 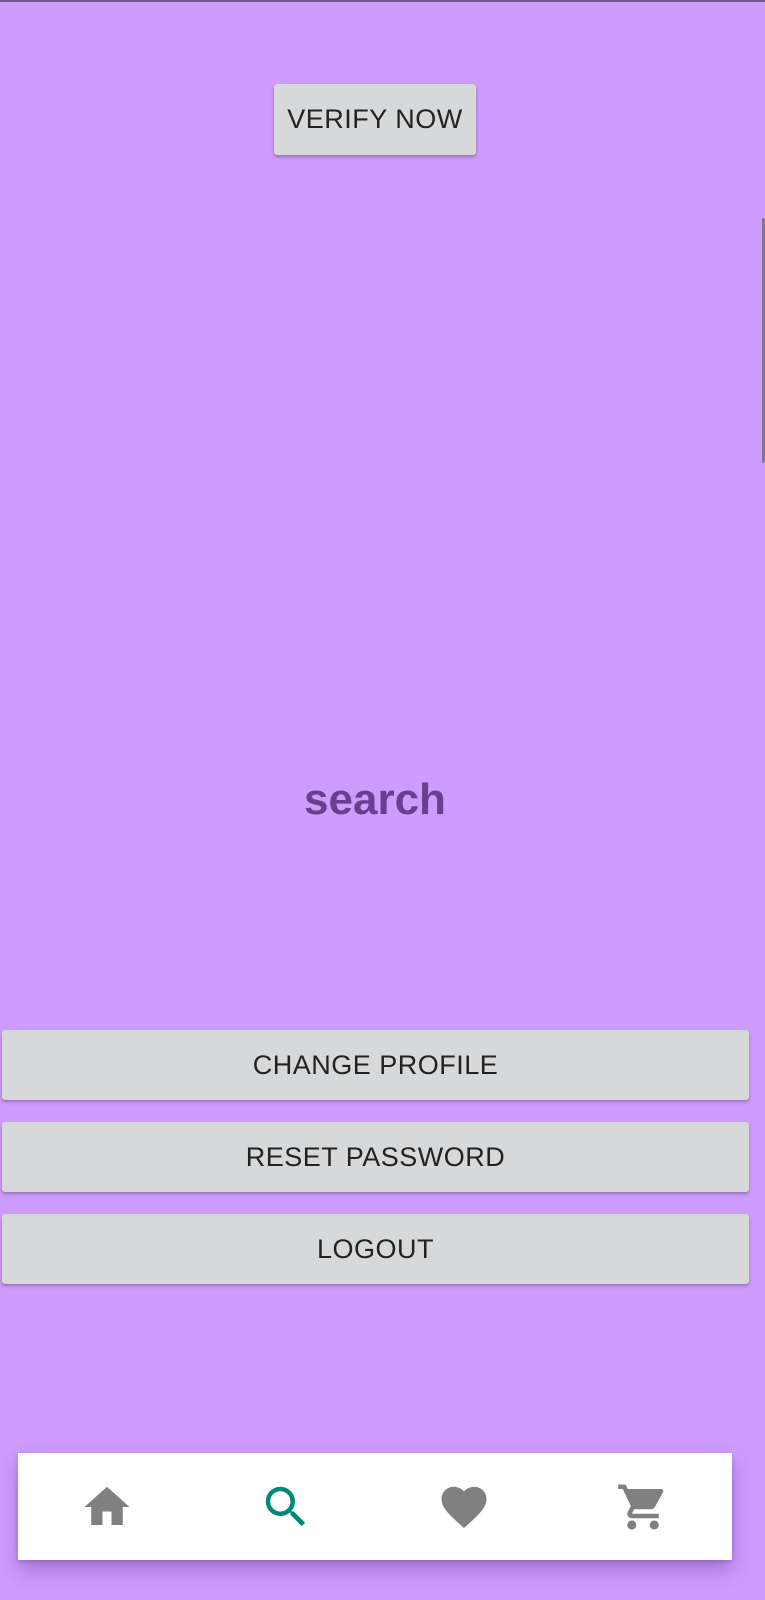 What do you see at coordinates (375, 799) in the screenshot?
I see `page-title: search` at bounding box center [375, 799].